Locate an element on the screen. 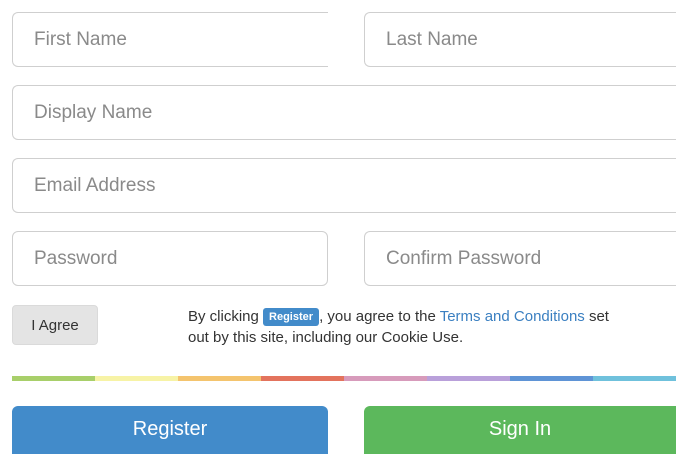 This screenshot has width=676, height=454. email-address-input is located at coordinates (344, 185).